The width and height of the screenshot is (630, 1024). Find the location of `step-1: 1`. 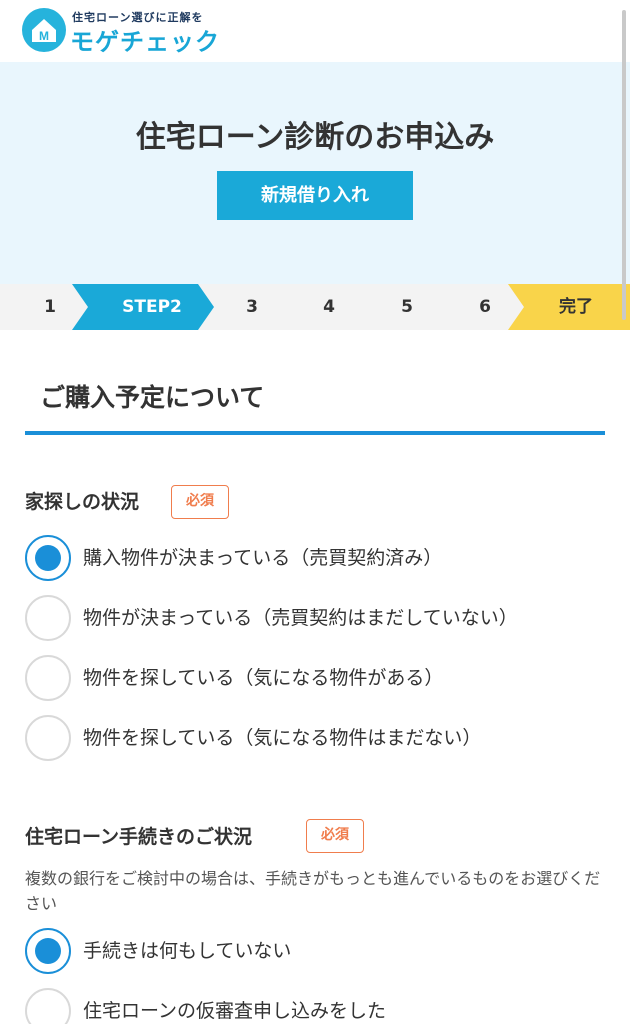

step-1: 1 is located at coordinates (50, 307).